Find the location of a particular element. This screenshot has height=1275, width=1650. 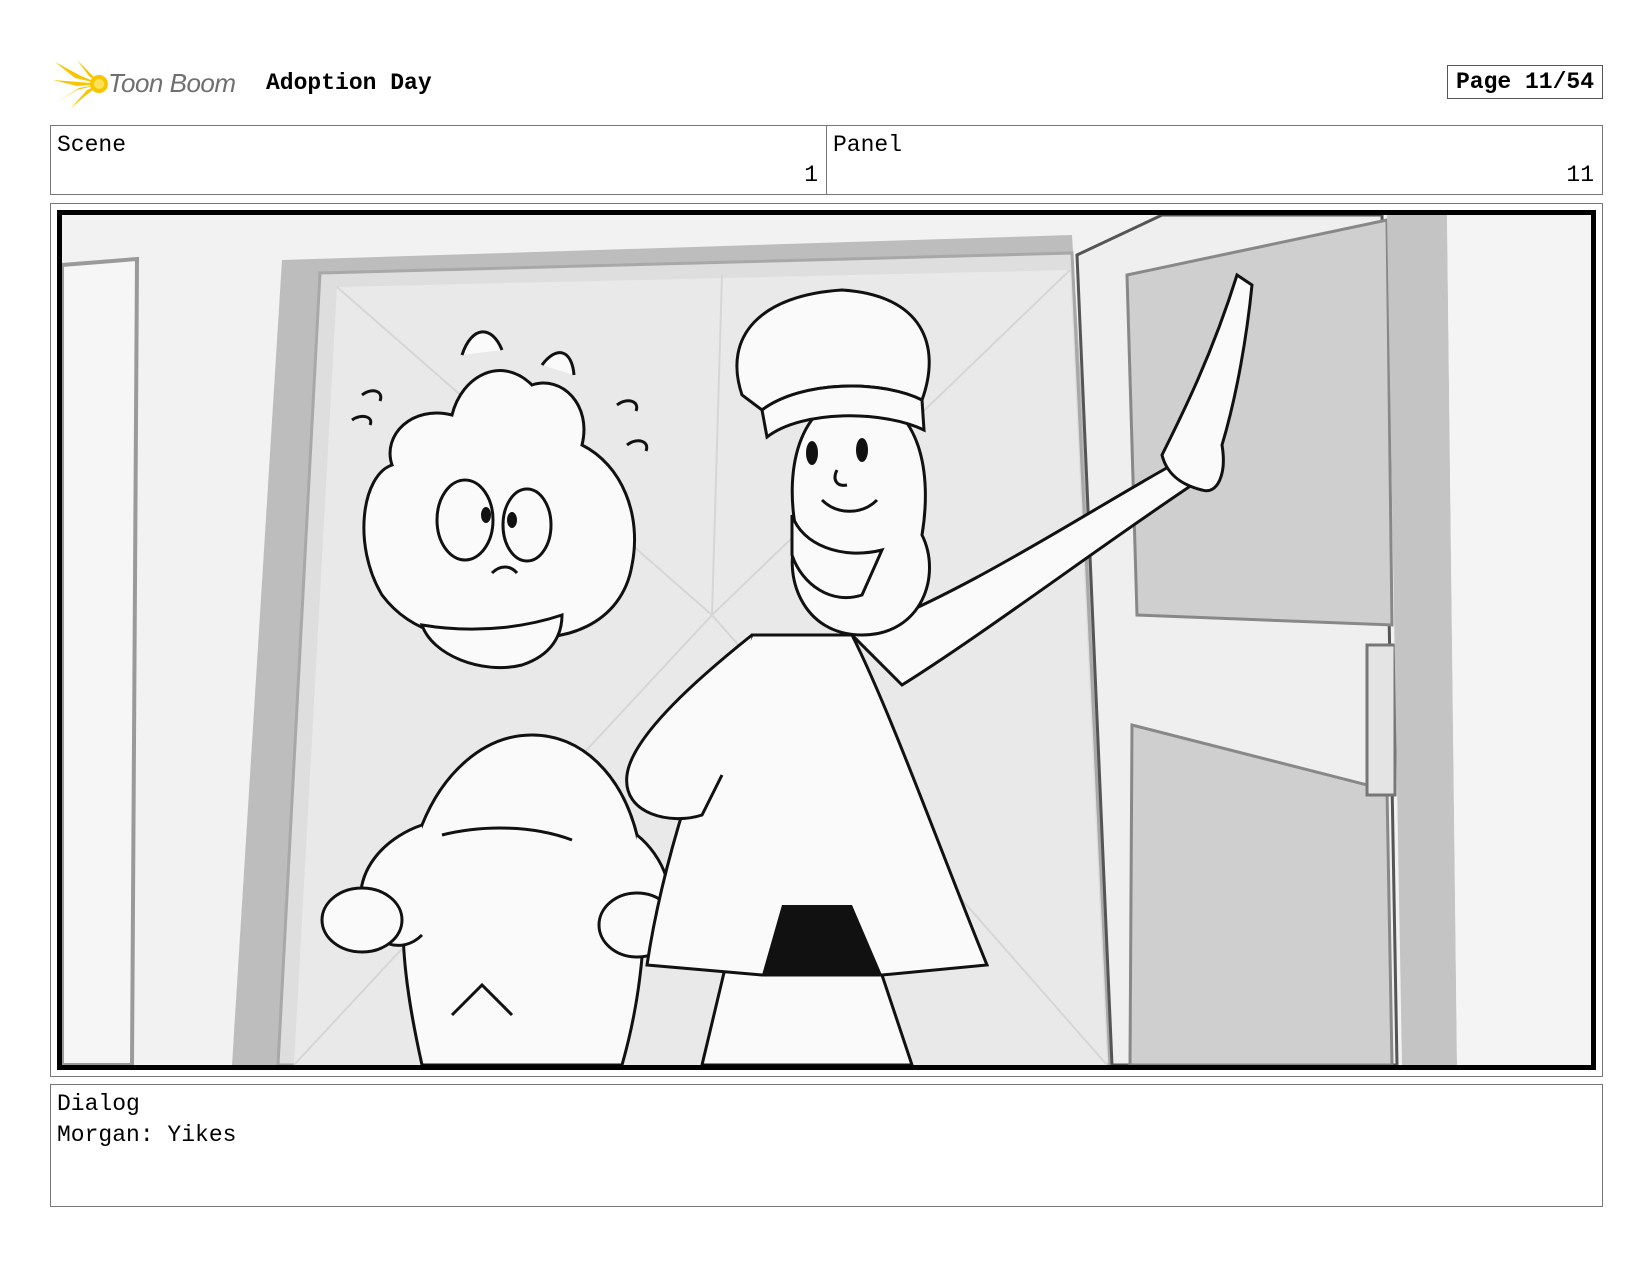

star-burst-icon is located at coordinates (80, 84).